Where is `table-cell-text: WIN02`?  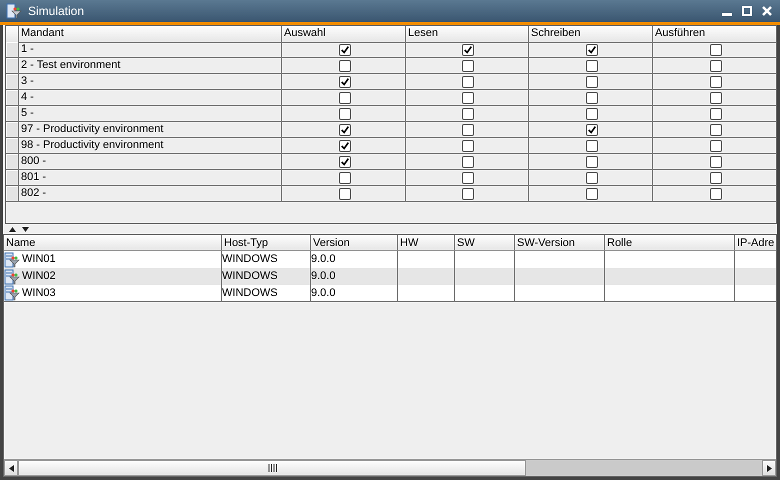
table-cell-text: WIN02 is located at coordinates (39, 276).